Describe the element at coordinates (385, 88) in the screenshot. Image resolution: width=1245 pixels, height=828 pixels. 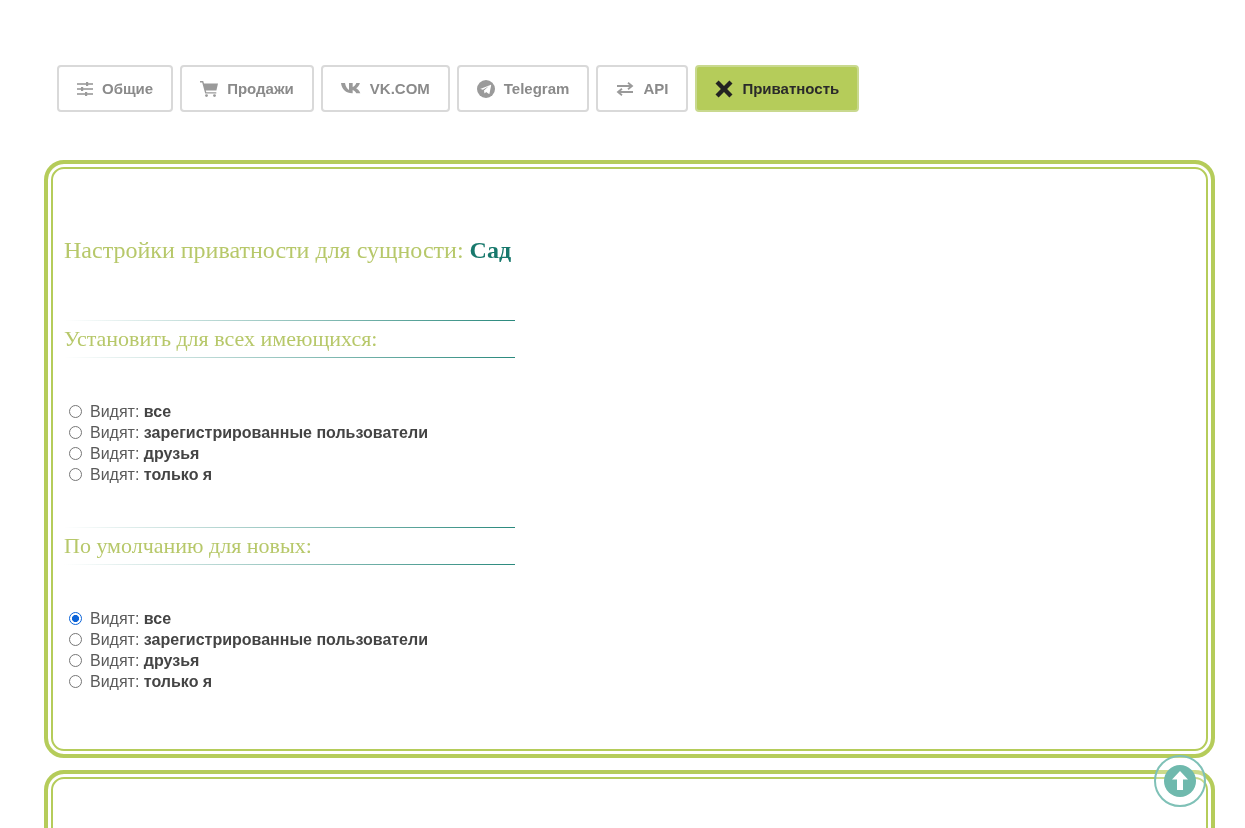
I see `tab: VK.COM` at that location.